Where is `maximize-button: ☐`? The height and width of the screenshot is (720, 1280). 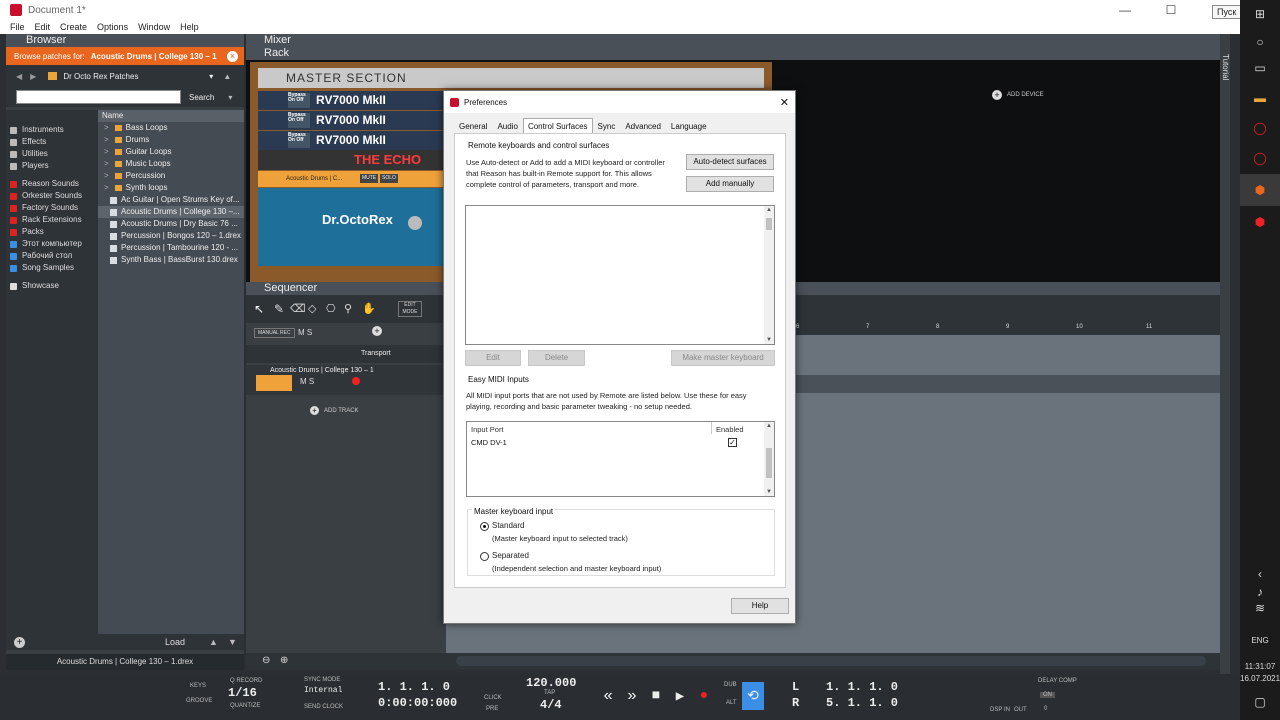 maximize-button: ☐ is located at coordinates (1171, 10).